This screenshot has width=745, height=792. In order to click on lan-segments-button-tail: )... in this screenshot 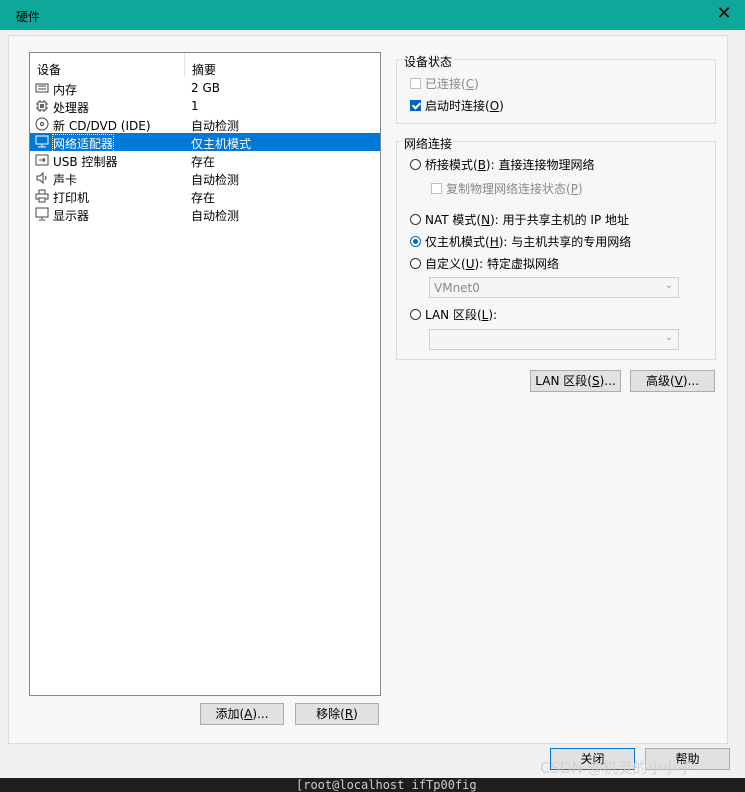, I will do `click(607, 381)`.